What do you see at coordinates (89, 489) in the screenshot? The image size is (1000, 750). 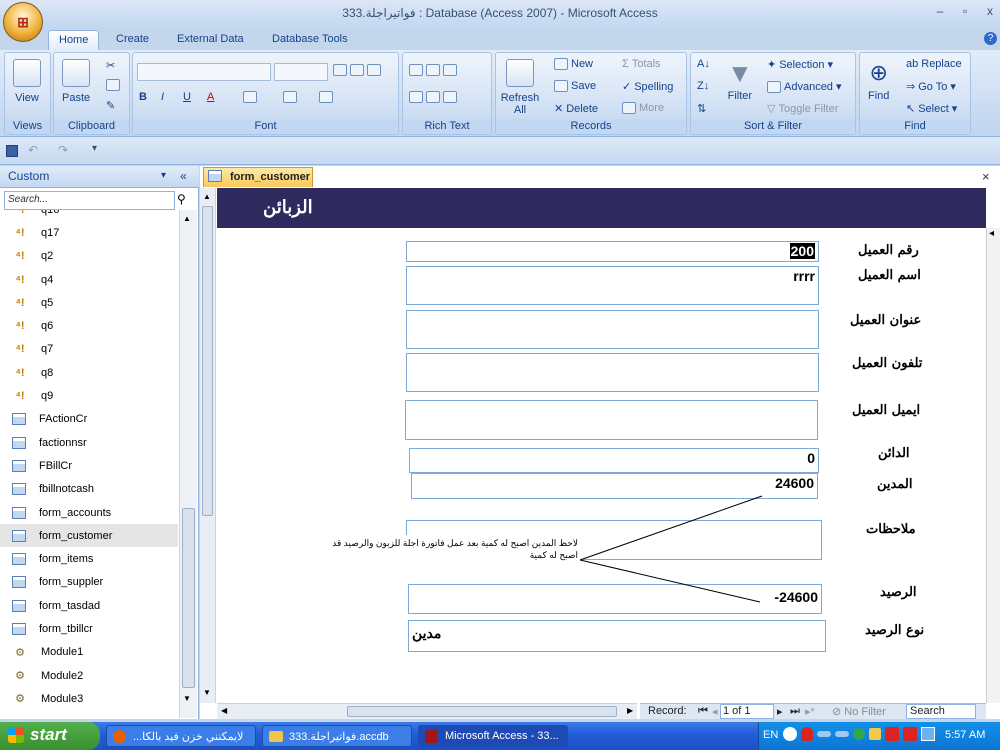 I see `nav-item-fbillnotcash: fbillnotcash` at bounding box center [89, 489].